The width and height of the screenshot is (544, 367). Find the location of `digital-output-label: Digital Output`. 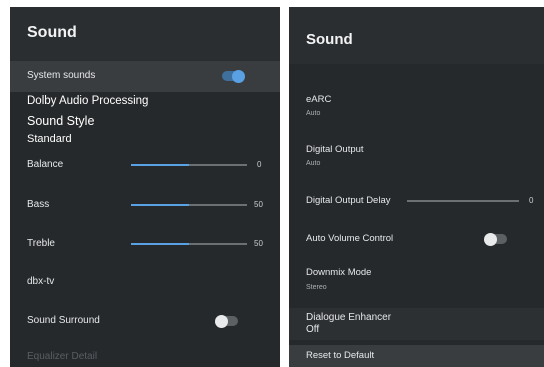

digital-output-label: Digital Output is located at coordinates (335, 149).